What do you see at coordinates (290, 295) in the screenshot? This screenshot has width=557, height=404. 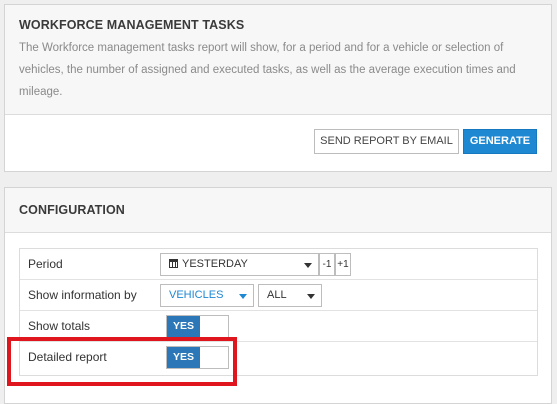 I see `filter-select: ALL` at bounding box center [290, 295].